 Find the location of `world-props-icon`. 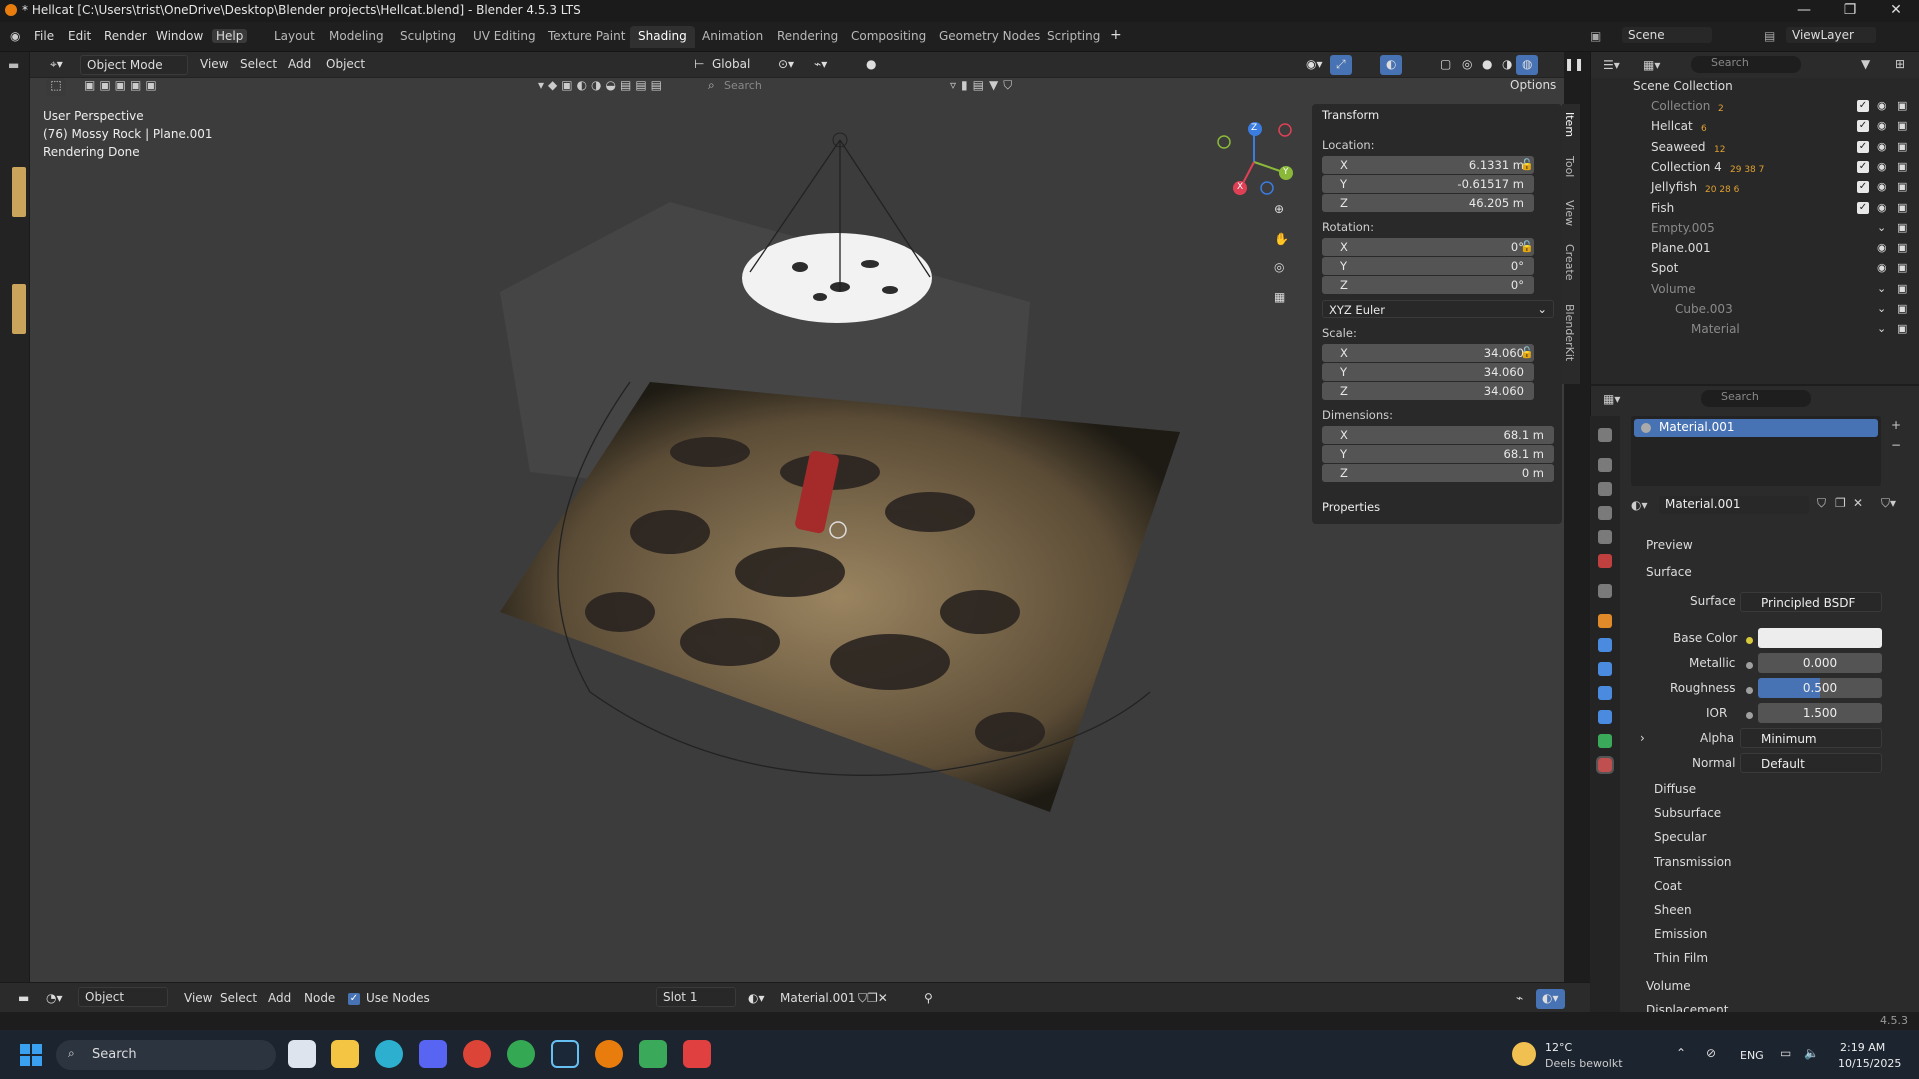

world-props-icon is located at coordinates (1605, 561).